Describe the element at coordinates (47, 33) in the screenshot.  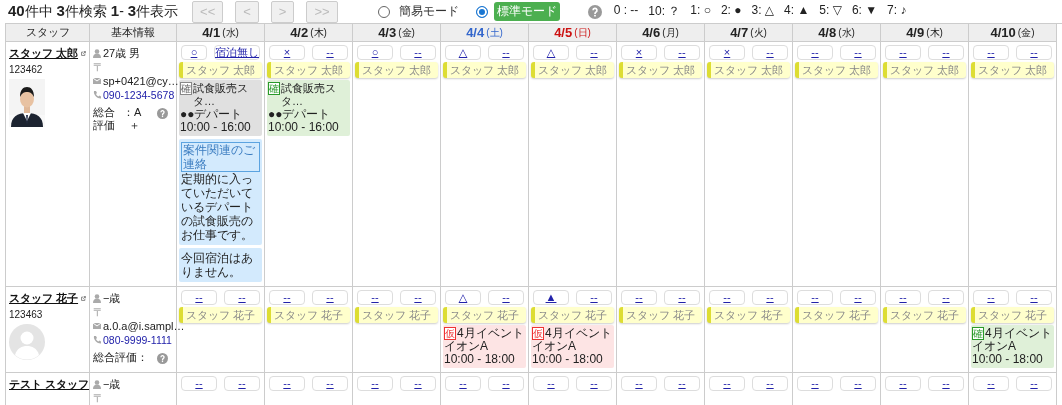
I see `column-header: スタッフ` at that location.